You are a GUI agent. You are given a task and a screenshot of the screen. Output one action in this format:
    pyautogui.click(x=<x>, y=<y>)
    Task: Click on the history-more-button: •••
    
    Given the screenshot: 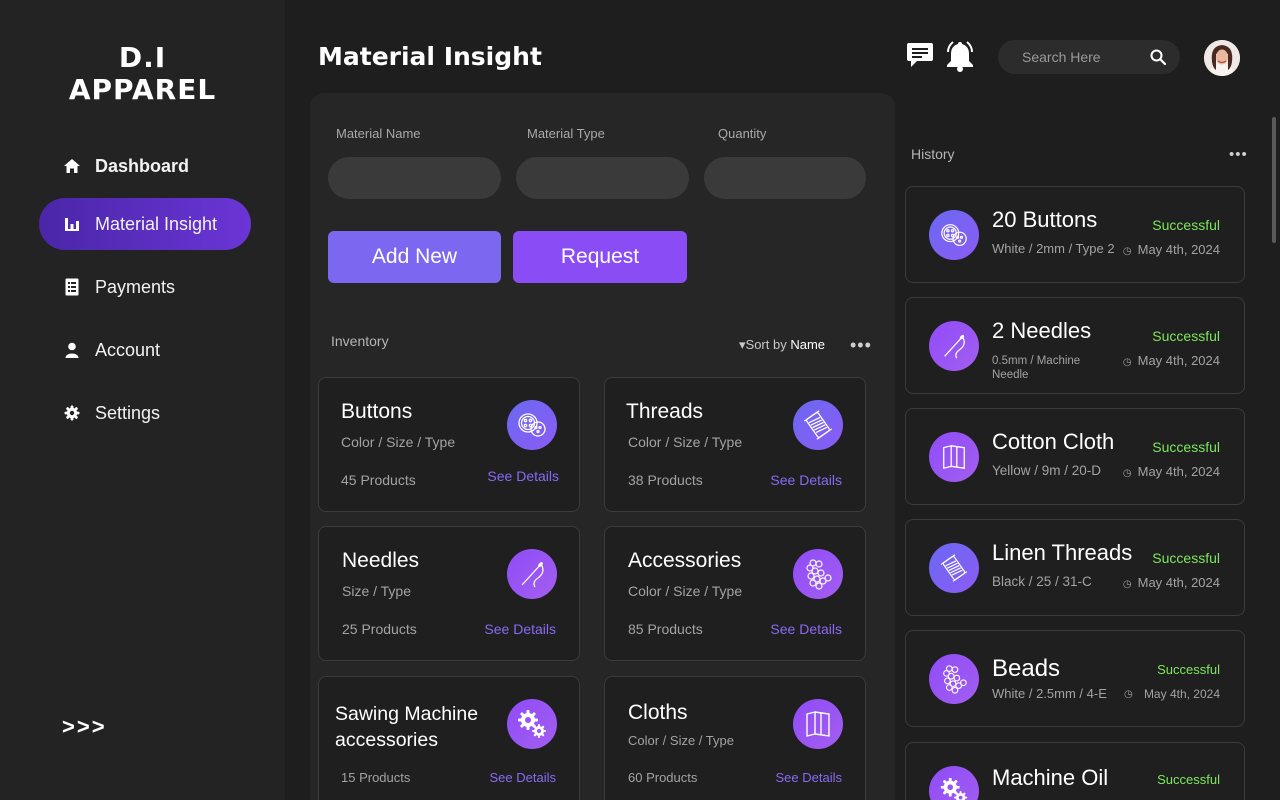 What is the action you would take?
    pyautogui.click(x=1238, y=154)
    